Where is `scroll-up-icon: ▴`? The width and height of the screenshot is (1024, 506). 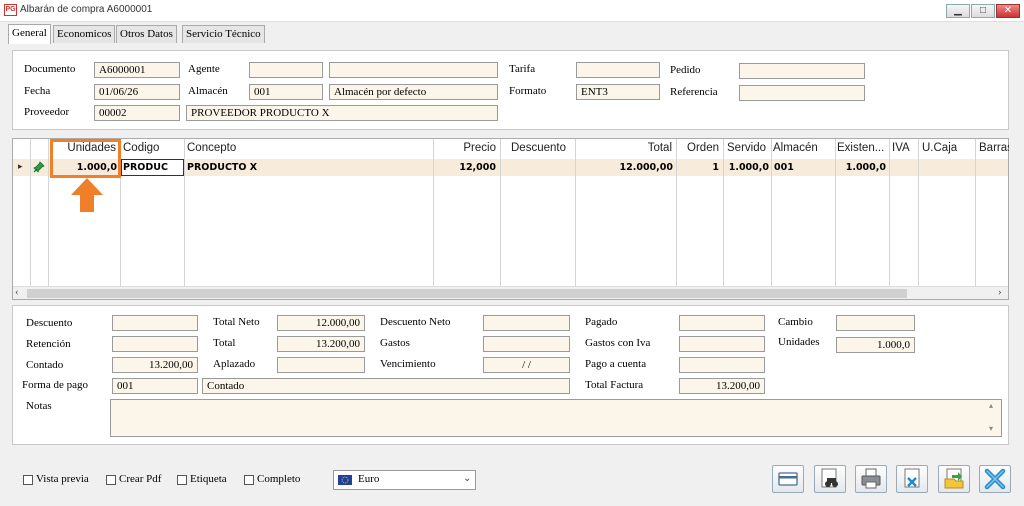 scroll-up-icon: ▴ is located at coordinates (991, 405).